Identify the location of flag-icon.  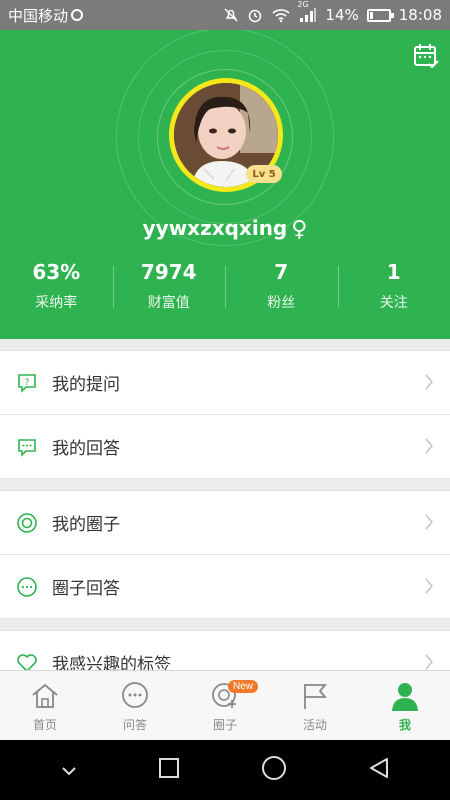
(315, 696).